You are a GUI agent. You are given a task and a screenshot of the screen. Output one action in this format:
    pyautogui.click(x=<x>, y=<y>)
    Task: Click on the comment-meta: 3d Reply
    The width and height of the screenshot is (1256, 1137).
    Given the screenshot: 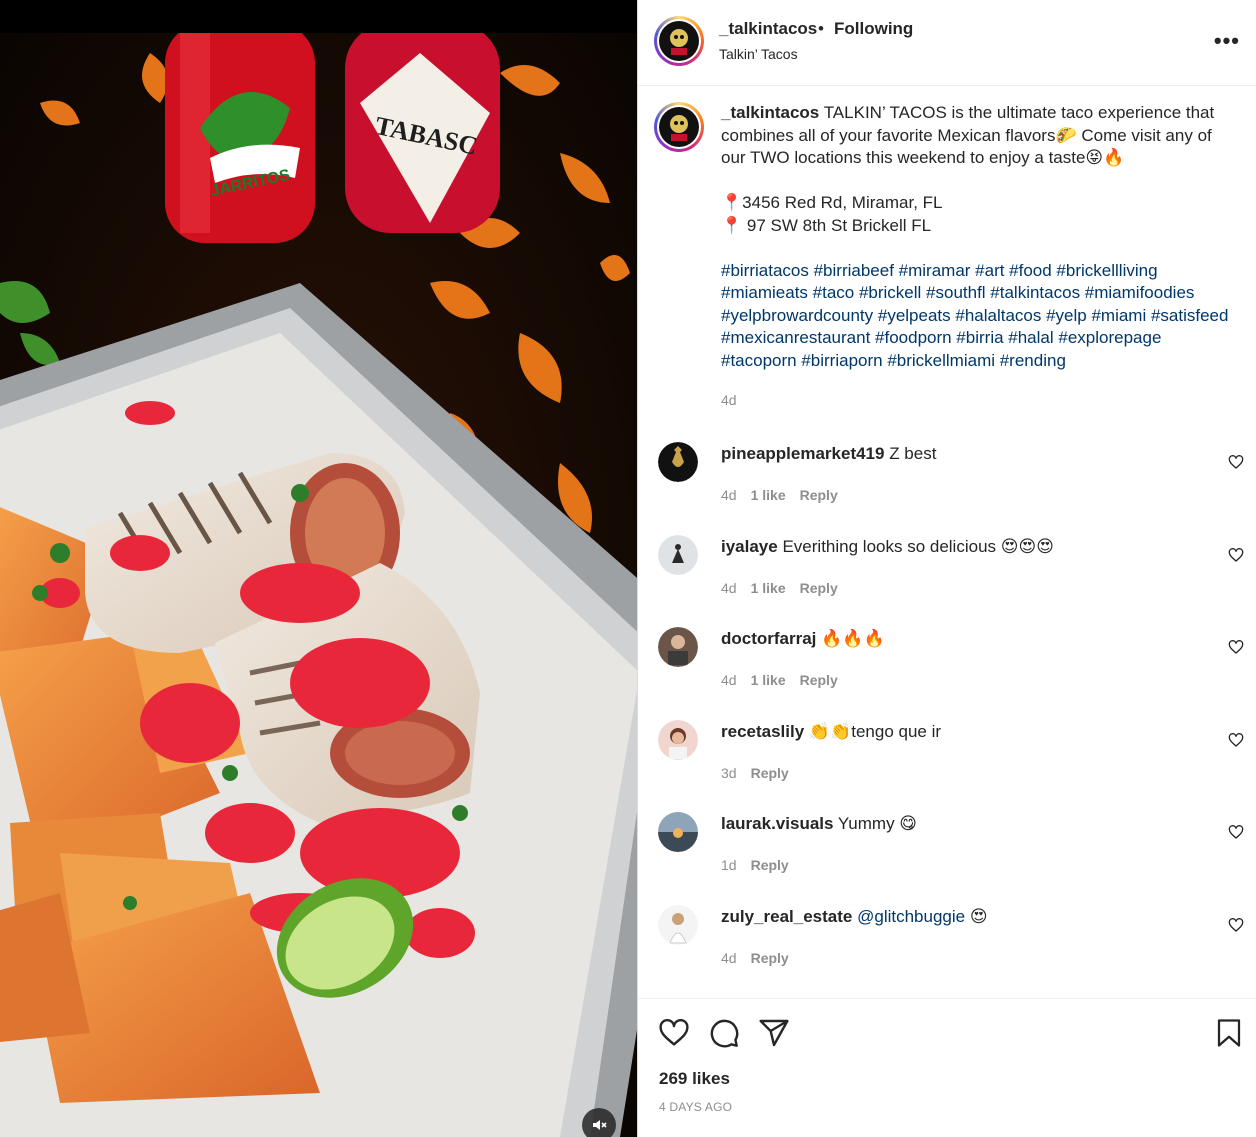 What is the action you would take?
    pyautogui.click(x=762, y=773)
    